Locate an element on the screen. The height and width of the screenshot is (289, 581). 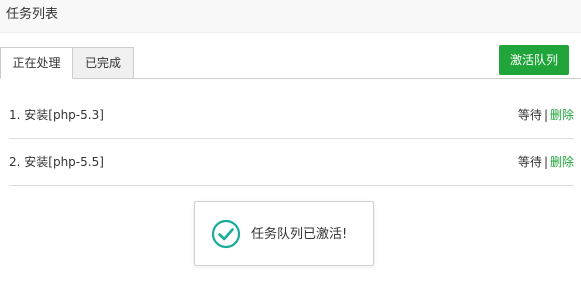
task-tabs: 正在处理 已完成 is located at coordinates (290, 62).